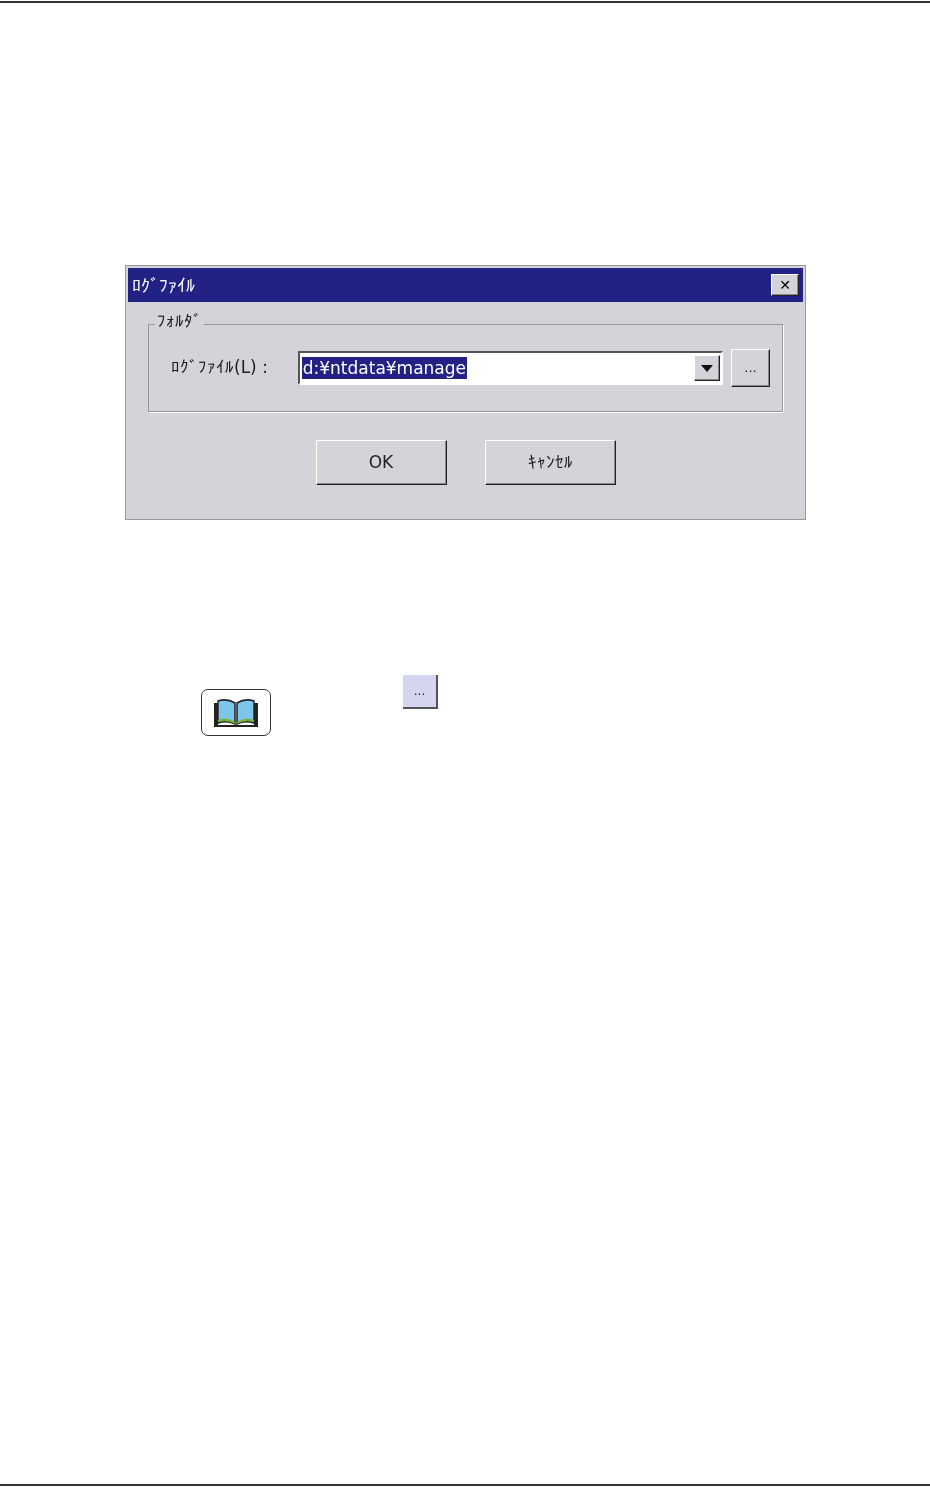 The image size is (930, 1487). I want to click on field-label: ﾛｸﾞﾌｧｲﾙ(L) :, so click(220, 368).